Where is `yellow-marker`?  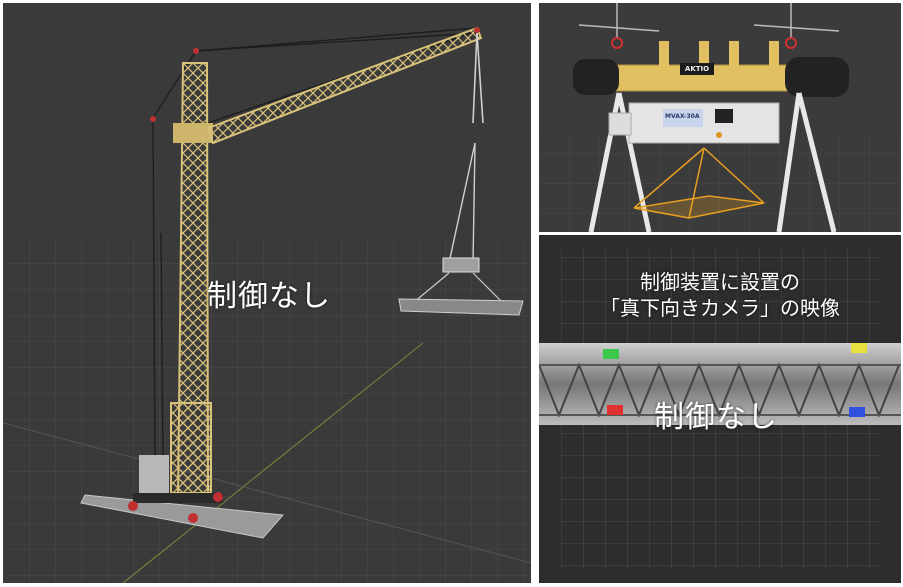 yellow-marker is located at coordinates (859, 348).